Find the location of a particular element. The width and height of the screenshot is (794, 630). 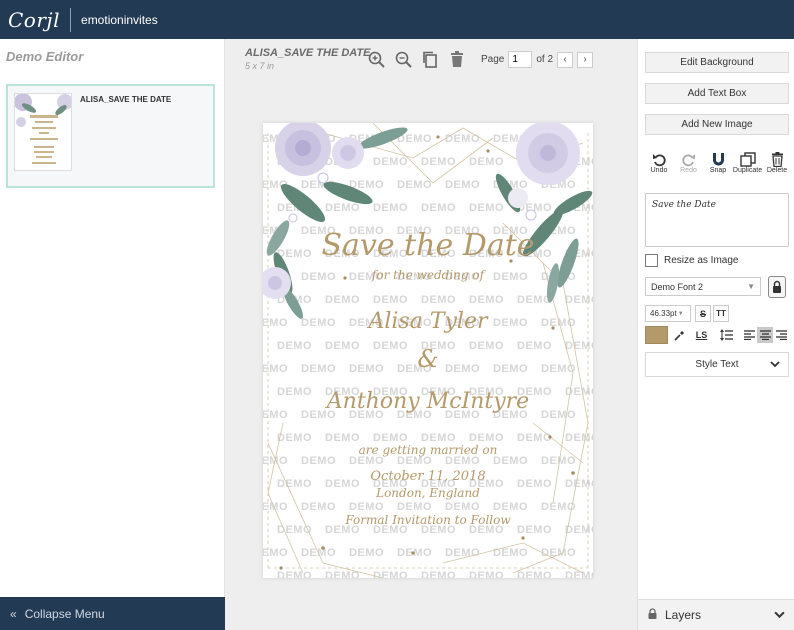

copy-page-button is located at coordinates (430, 59).